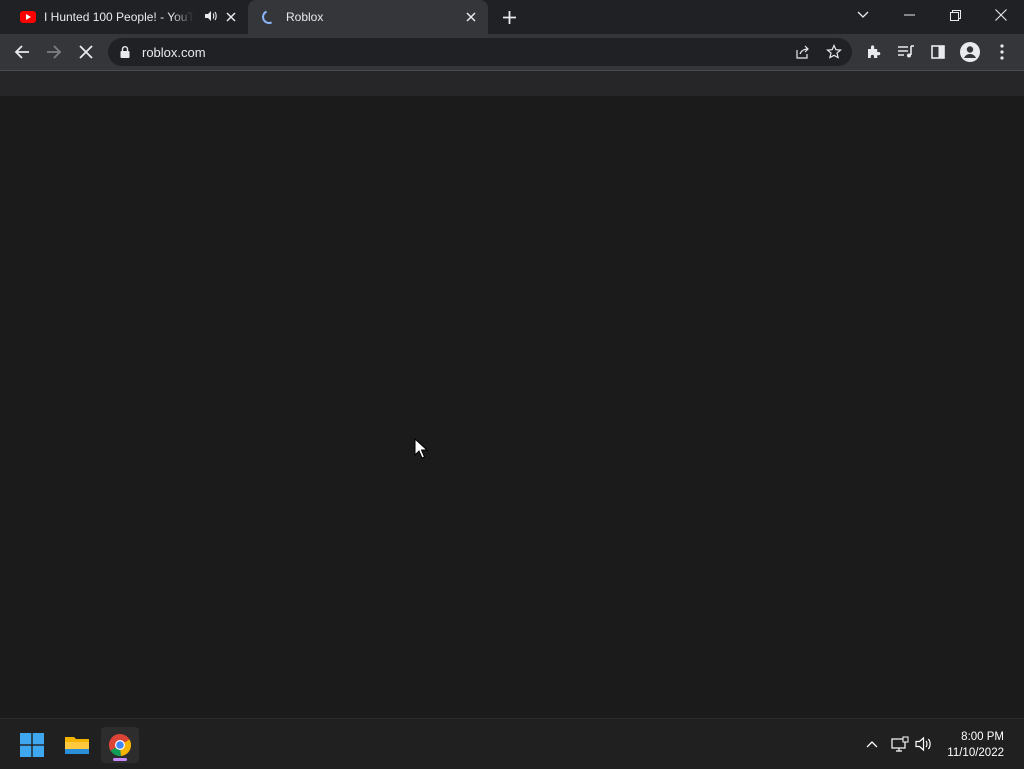 The height and width of the screenshot is (769, 1024). Describe the element at coordinates (975, 753) in the screenshot. I see `clock-date: 11/10/2022` at that location.